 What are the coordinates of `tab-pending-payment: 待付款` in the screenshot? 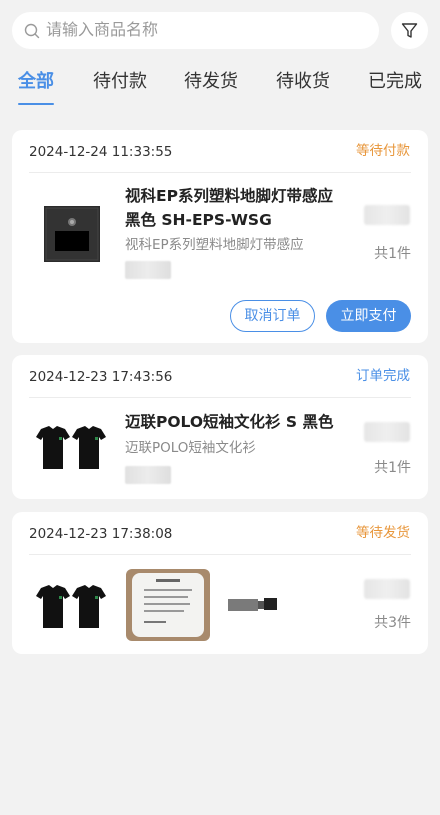 It's located at (120, 82).